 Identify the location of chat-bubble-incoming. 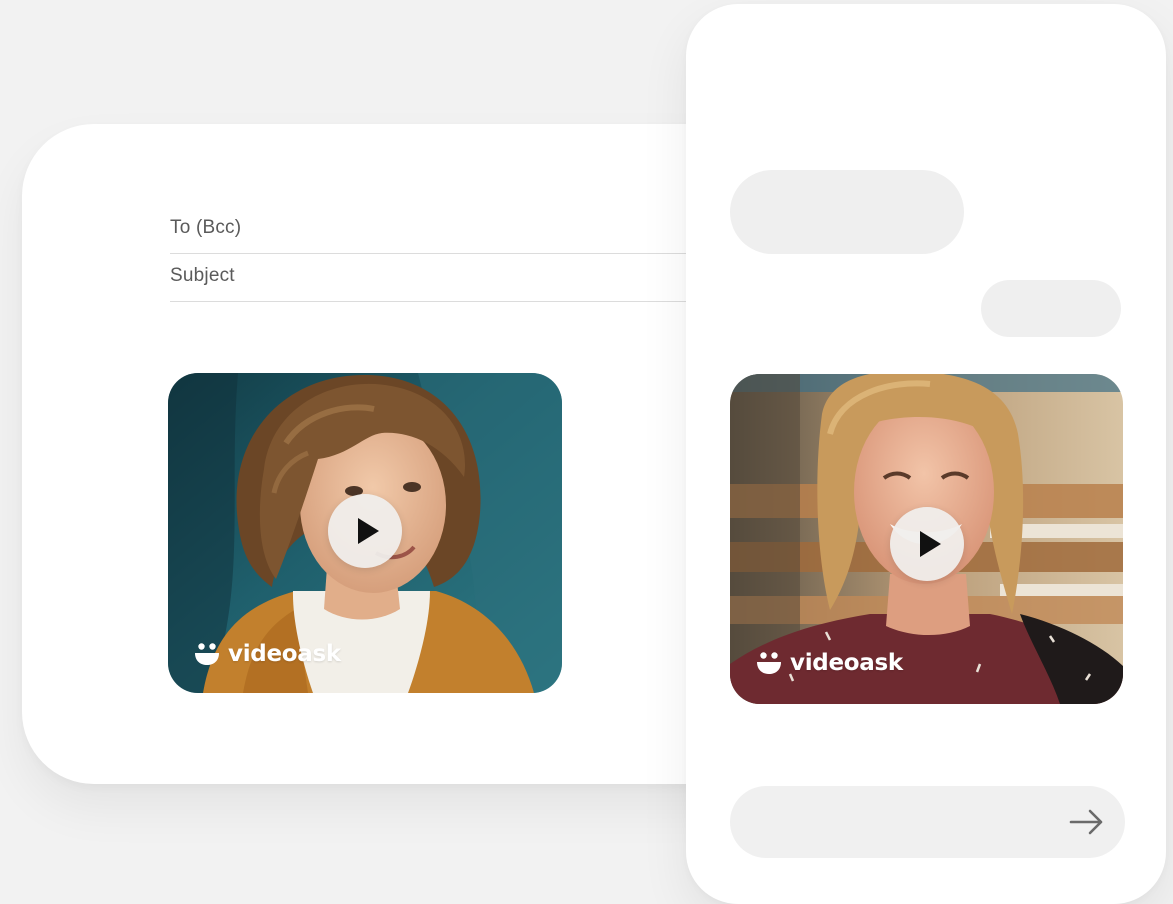
(847, 212).